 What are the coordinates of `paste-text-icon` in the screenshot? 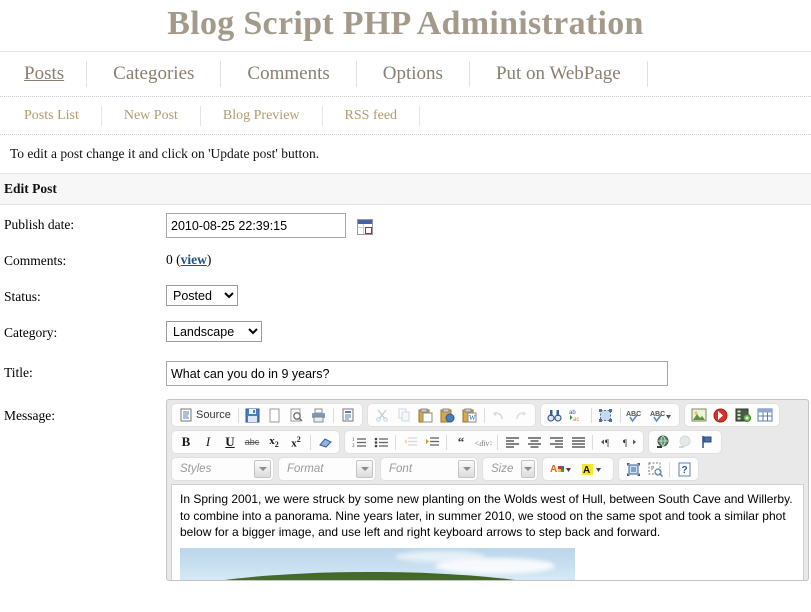 It's located at (448, 415).